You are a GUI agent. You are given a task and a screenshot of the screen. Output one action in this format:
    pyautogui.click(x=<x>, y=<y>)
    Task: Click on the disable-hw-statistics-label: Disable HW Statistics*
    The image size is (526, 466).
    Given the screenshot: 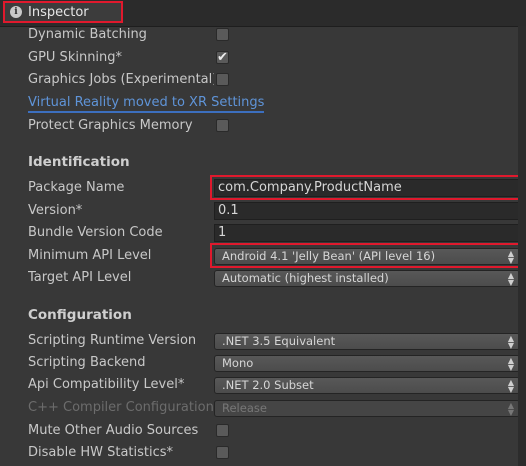 What is the action you would take?
    pyautogui.click(x=101, y=452)
    